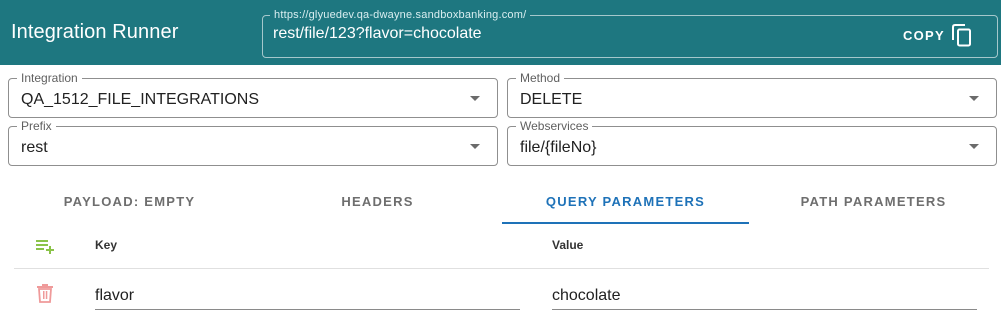 The height and width of the screenshot is (330, 1001). Describe the element at coordinates (625, 223) in the screenshot. I see `active-tab-indicator` at that location.